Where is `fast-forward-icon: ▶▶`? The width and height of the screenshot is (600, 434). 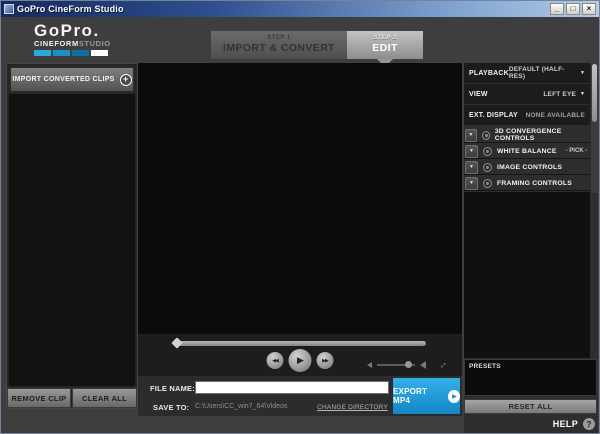 fast-forward-icon: ▶▶ is located at coordinates (325, 360).